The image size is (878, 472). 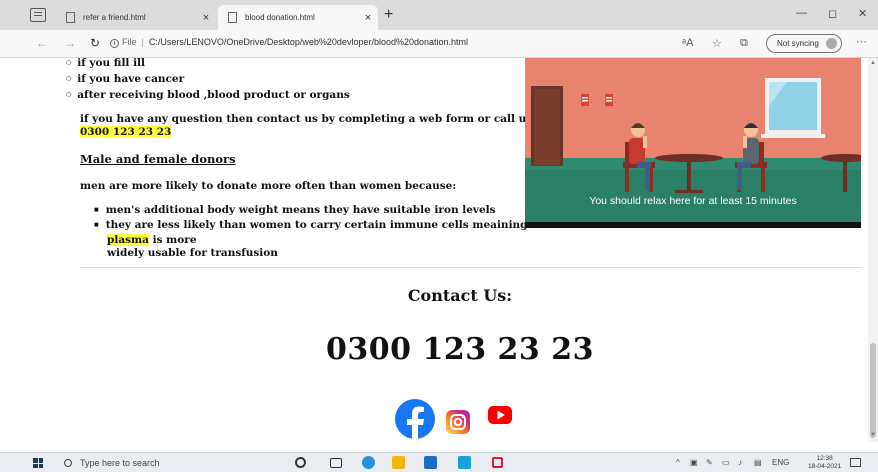 I want to click on app-u-icon, so click(x=497, y=462).